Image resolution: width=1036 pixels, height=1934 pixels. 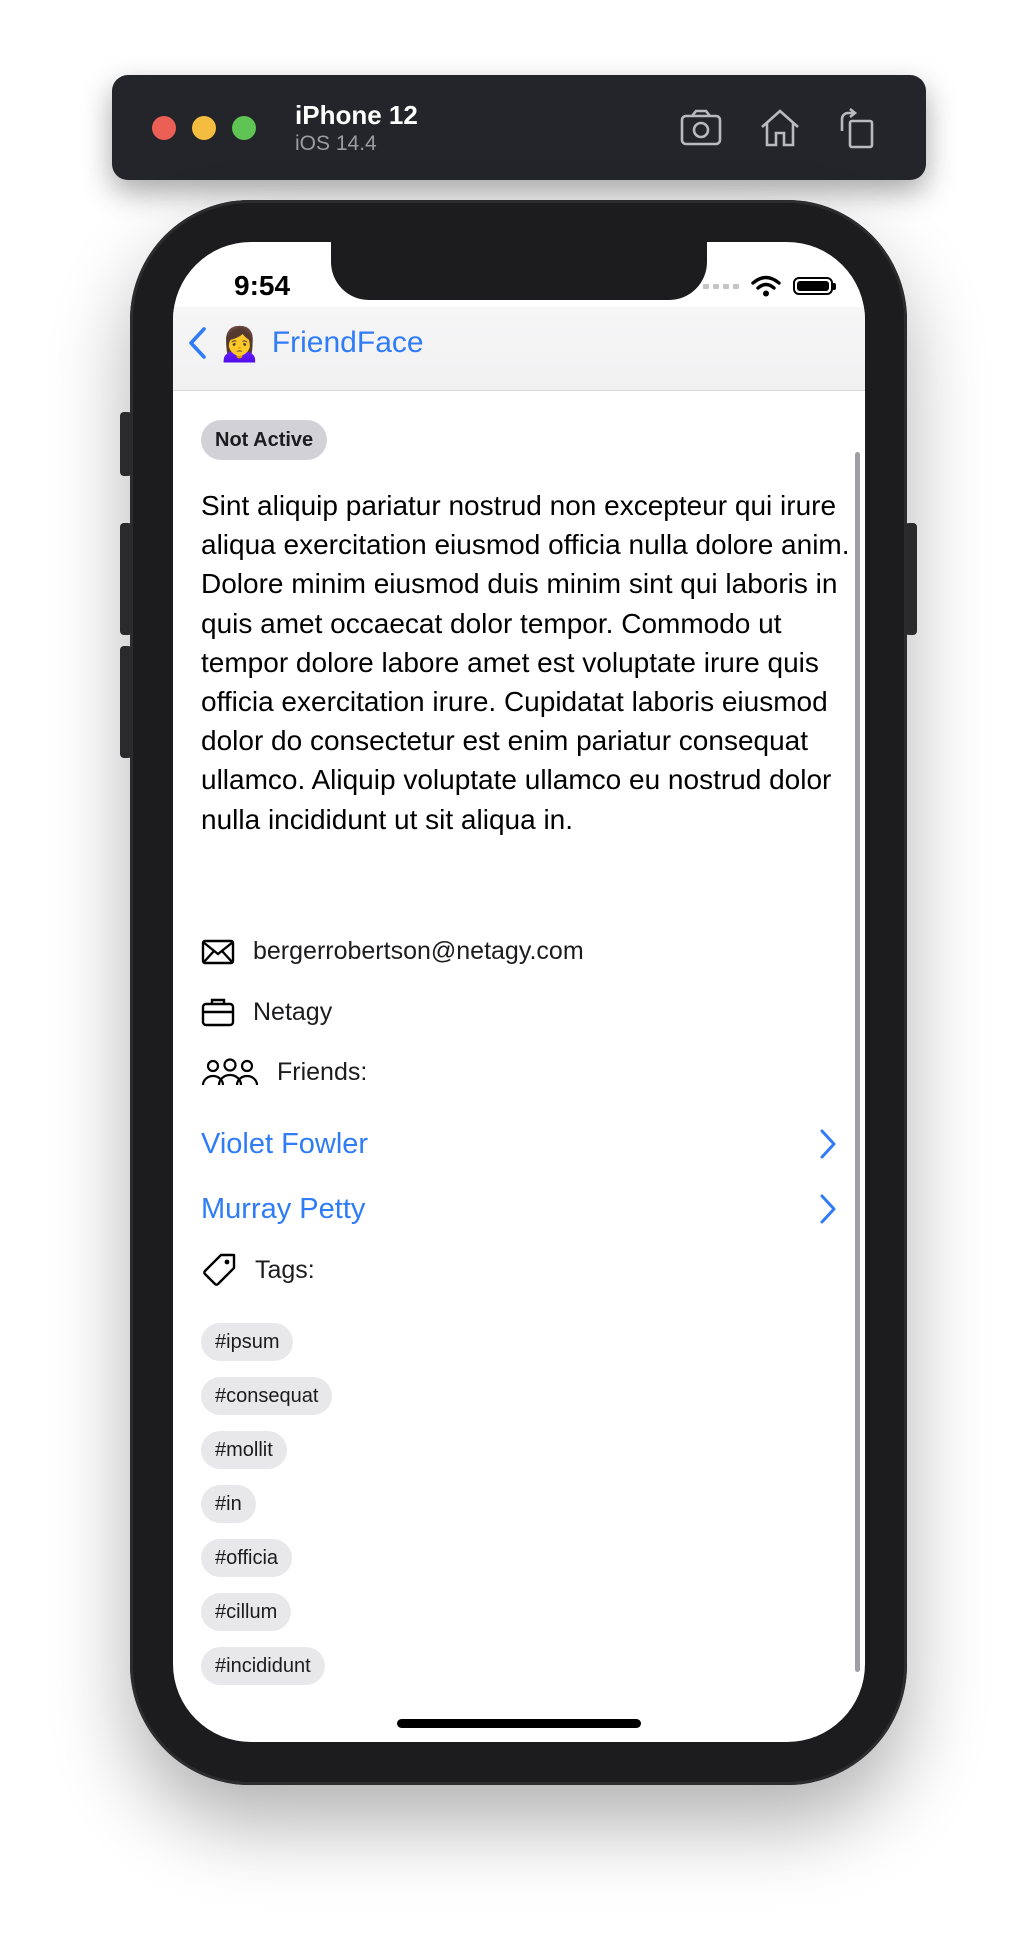 What do you see at coordinates (519, 1723) in the screenshot?
I see `home-indicator` at bounding box center [519, 1723].